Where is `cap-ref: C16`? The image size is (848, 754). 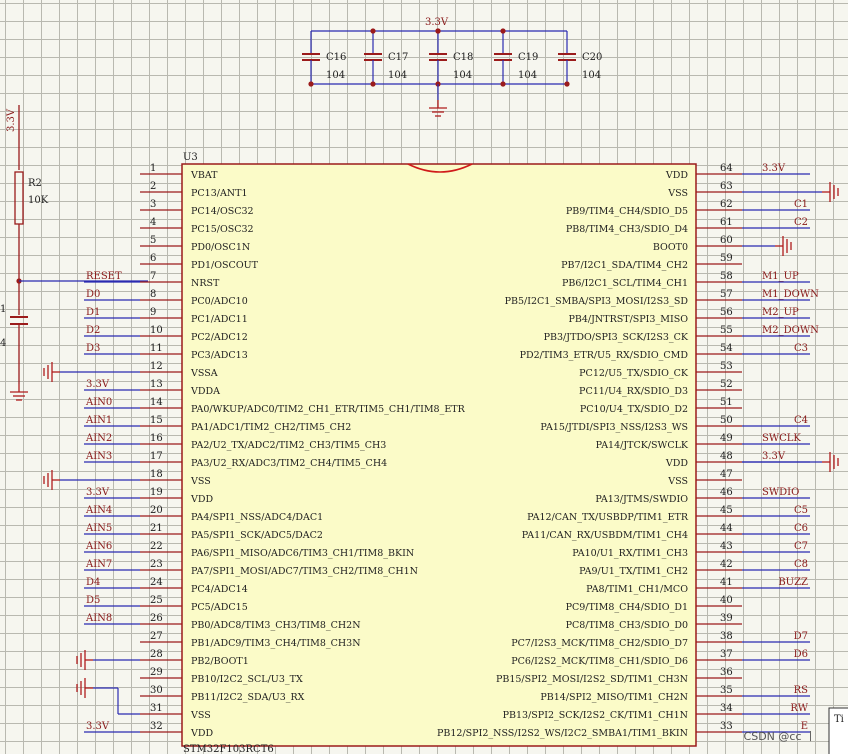
cap-ref: C16 is located at coordinates (336, 57).